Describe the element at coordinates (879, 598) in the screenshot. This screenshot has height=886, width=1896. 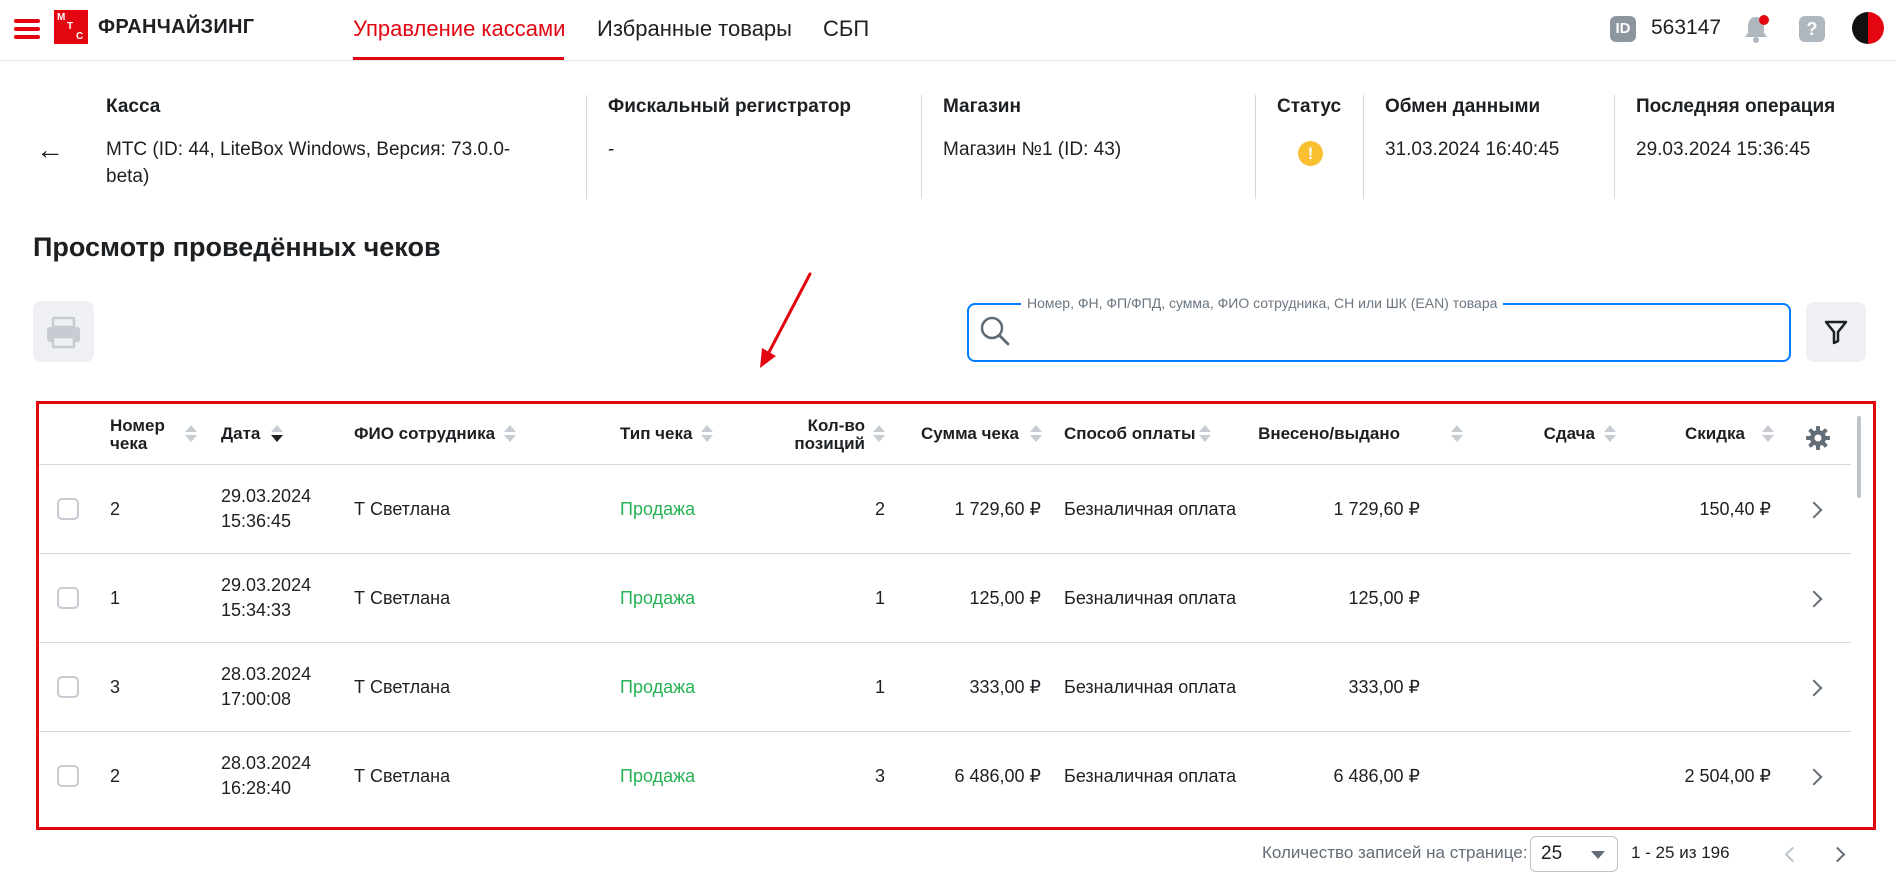
I see `cell-qty: 1` at that location.